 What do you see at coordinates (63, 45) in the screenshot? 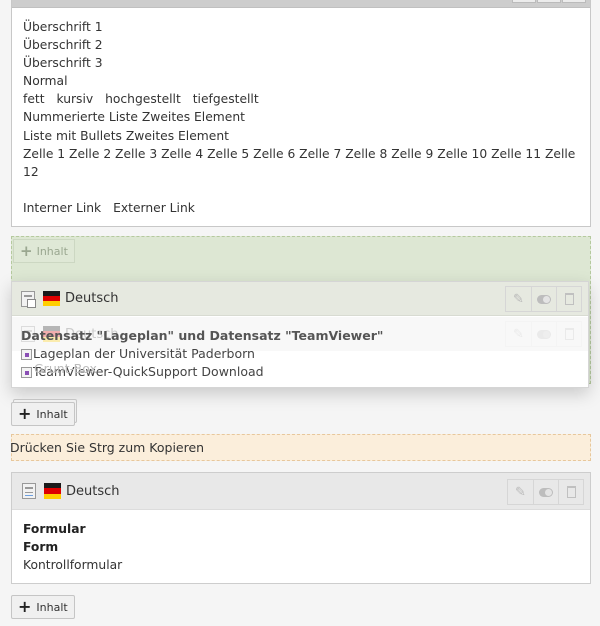
I see `heading-2: Überschrift 2` at bounding box center [63, 45].